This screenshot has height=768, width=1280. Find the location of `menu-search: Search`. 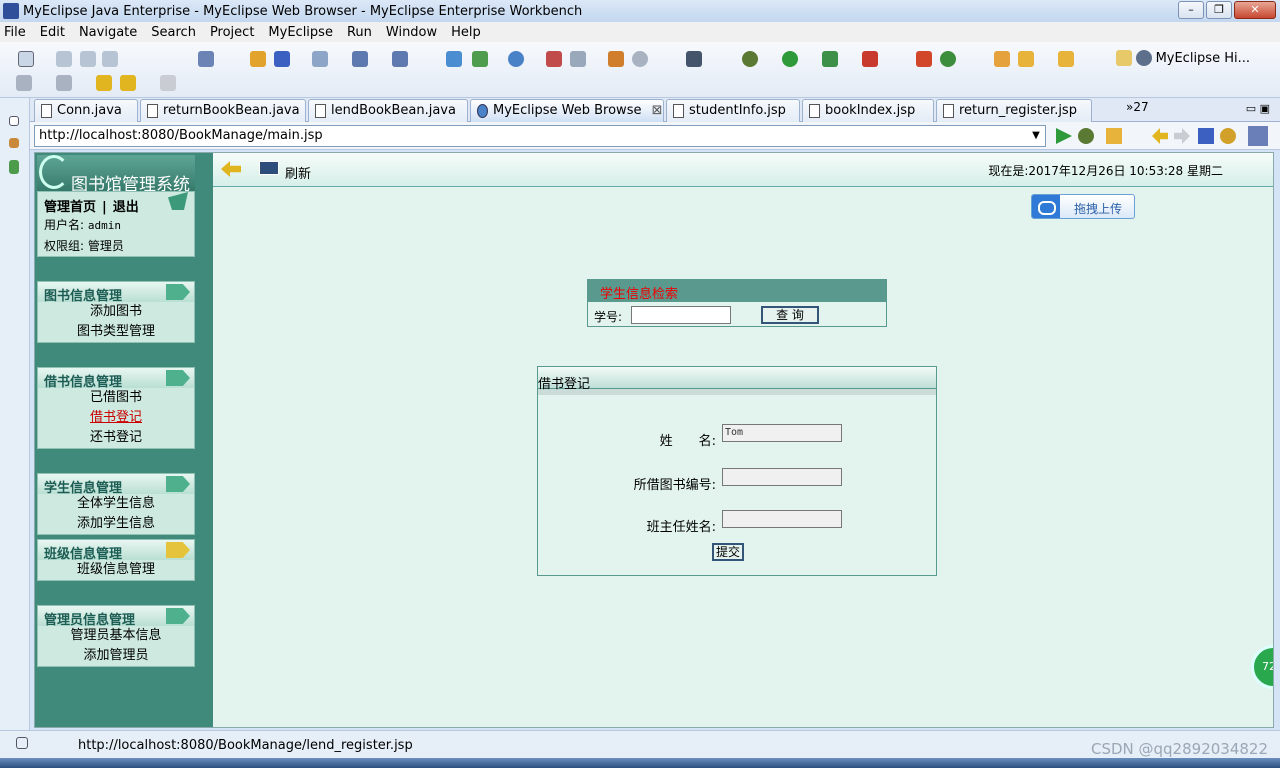

menu-search: Search is located at coordinates (173, 32).